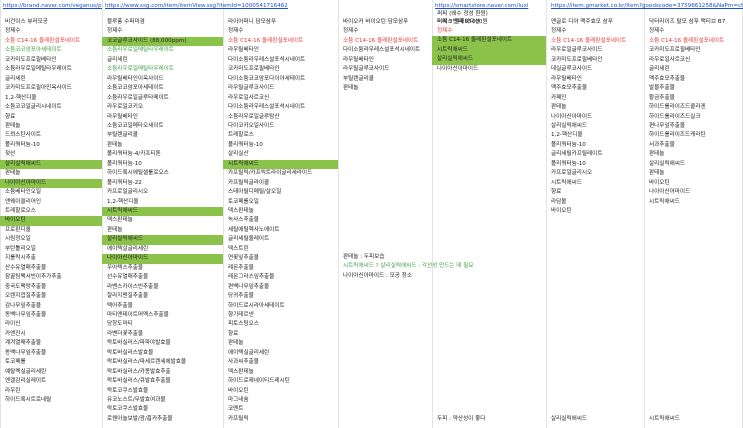  What do you see at coordinates (280, 79) in the screenshot?
I see `ingredient-cell: 다이소듐코코암포다이아세테이트` at bounding box center [280, 79].